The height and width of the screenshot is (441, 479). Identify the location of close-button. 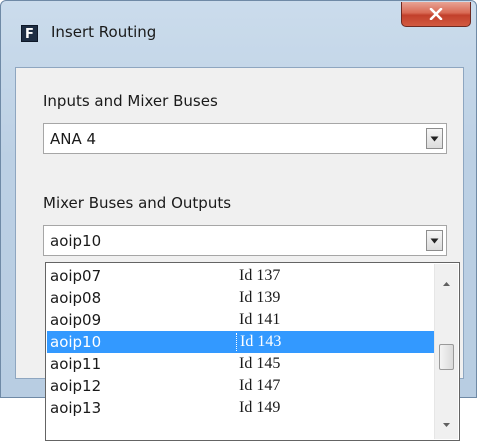
(436, 14).